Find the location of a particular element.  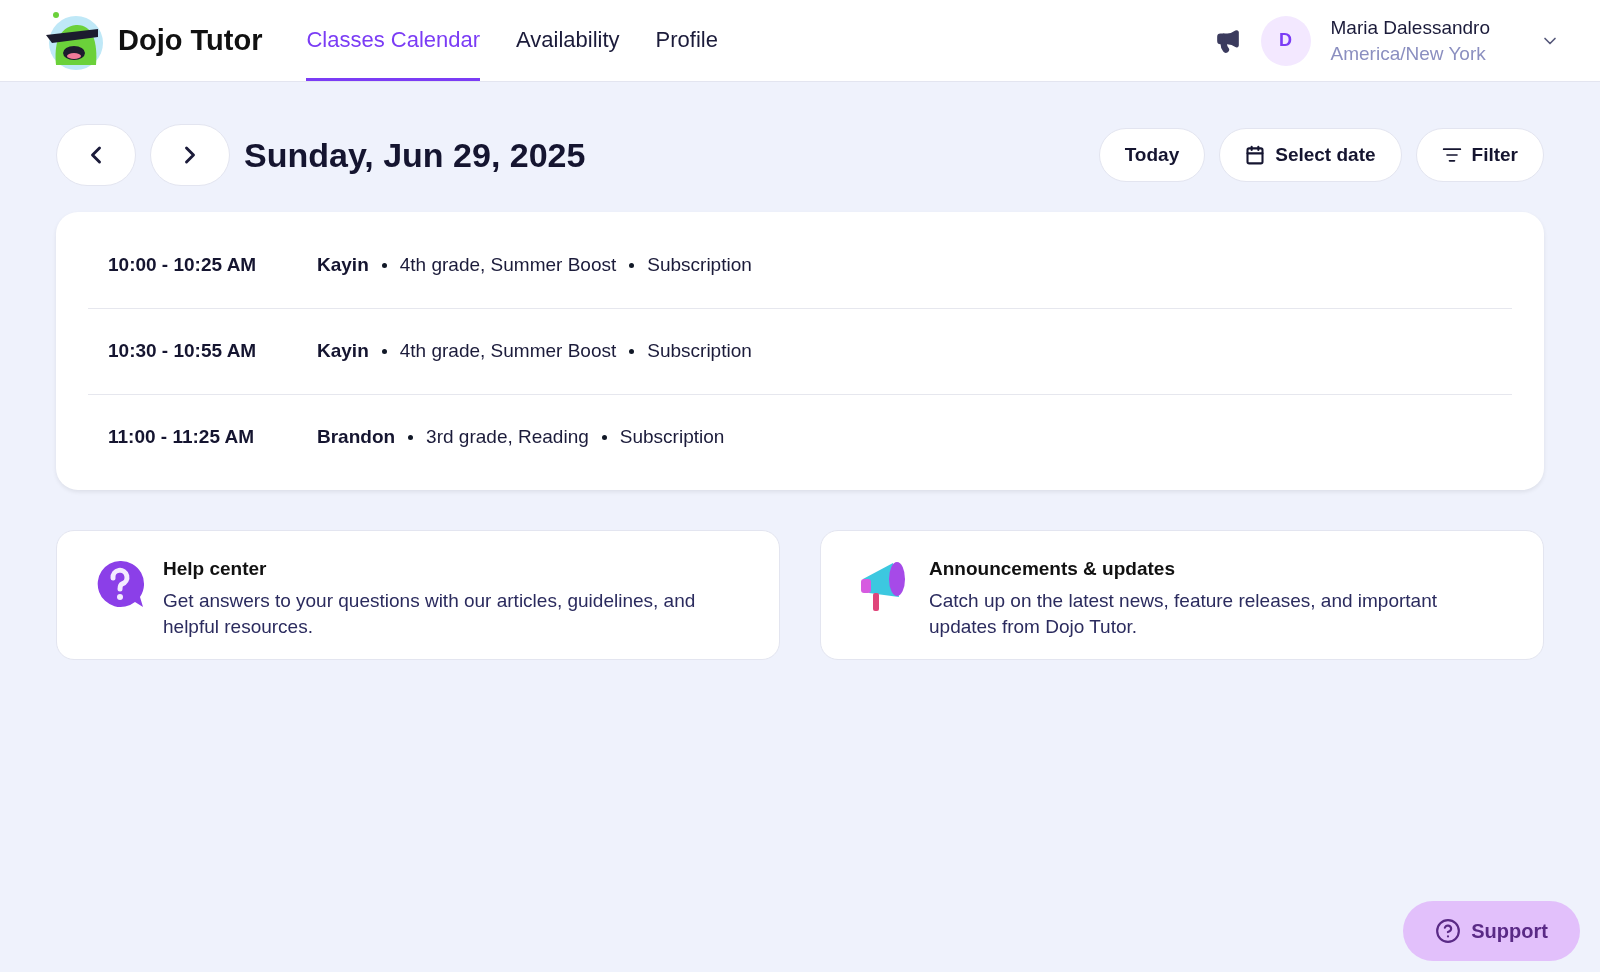

resource-card: Help center Get answers to your questions with our articles, guidelines, and helpful resources. is located at coordinates (418, 595).